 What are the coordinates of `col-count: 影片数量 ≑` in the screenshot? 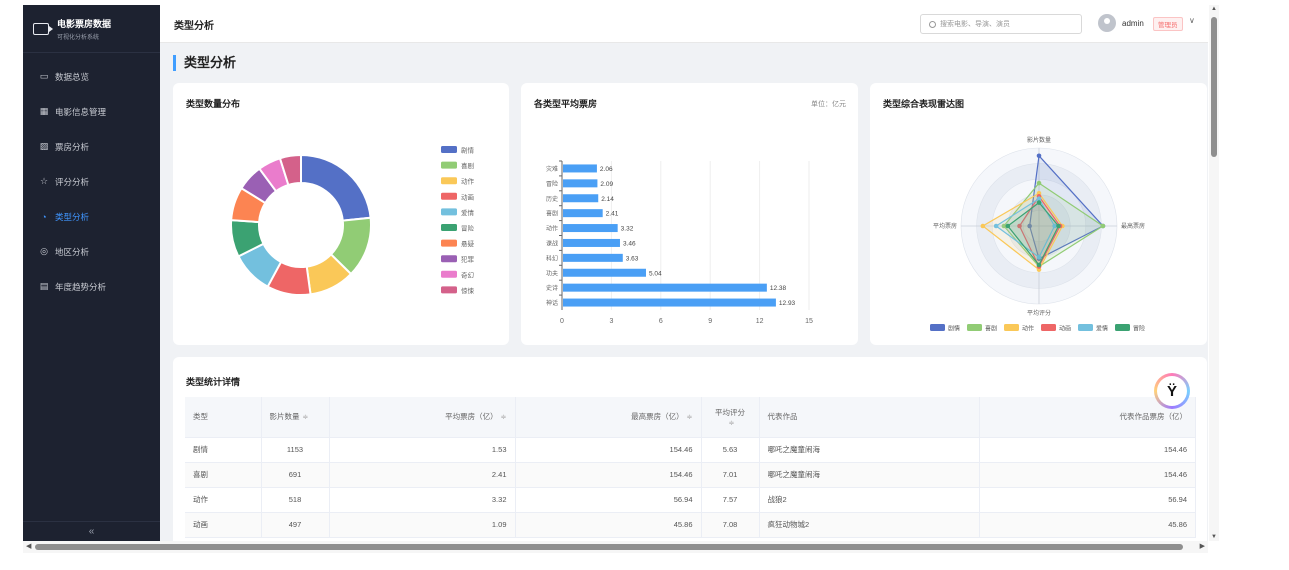 It's located at (295, 417).